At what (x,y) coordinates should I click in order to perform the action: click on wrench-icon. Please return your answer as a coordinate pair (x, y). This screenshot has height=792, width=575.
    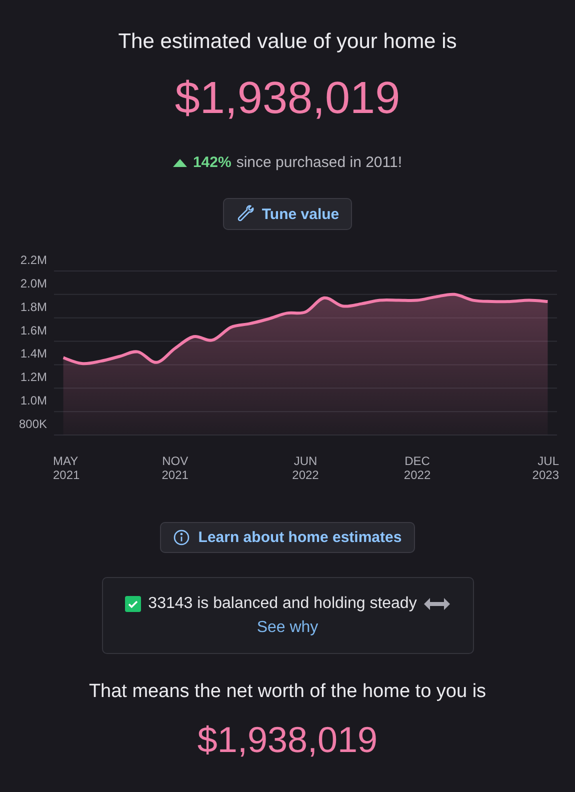
    Looking at the image, I should click on (245, 214).